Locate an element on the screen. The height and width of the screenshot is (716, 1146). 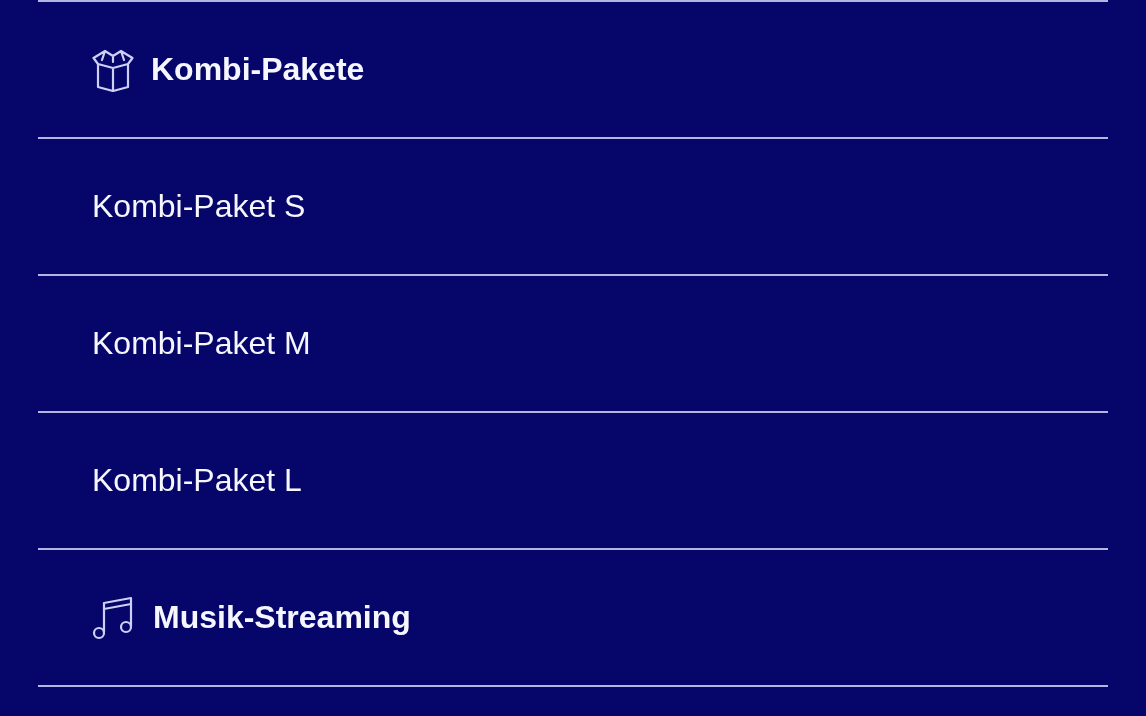
menu-category-link: Musik-Streaming is located at coordinates (251, 617).